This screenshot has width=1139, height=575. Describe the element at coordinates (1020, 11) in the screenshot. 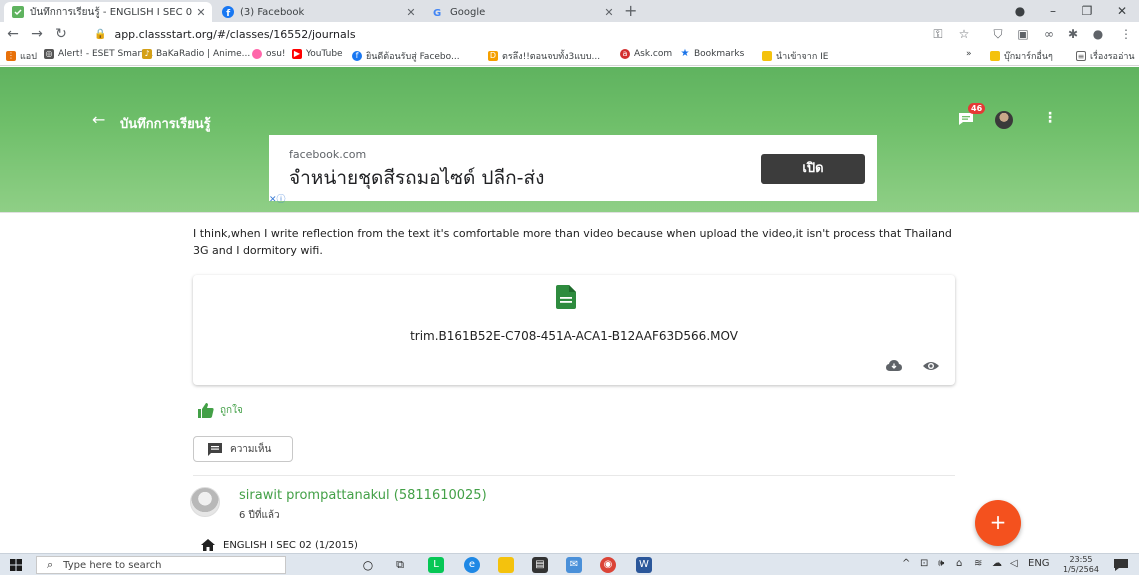

I see `profile-circle-icon: ●` at that location.